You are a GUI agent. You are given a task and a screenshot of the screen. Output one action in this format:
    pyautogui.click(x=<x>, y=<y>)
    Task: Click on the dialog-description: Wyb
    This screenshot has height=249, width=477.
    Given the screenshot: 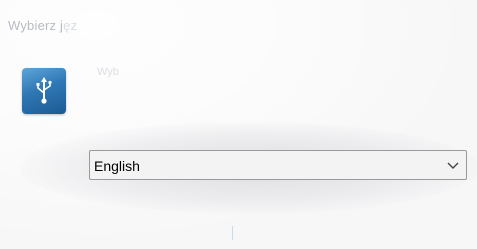 What is the action you would take?
    pyautogui.click(x=108, y=72)
    